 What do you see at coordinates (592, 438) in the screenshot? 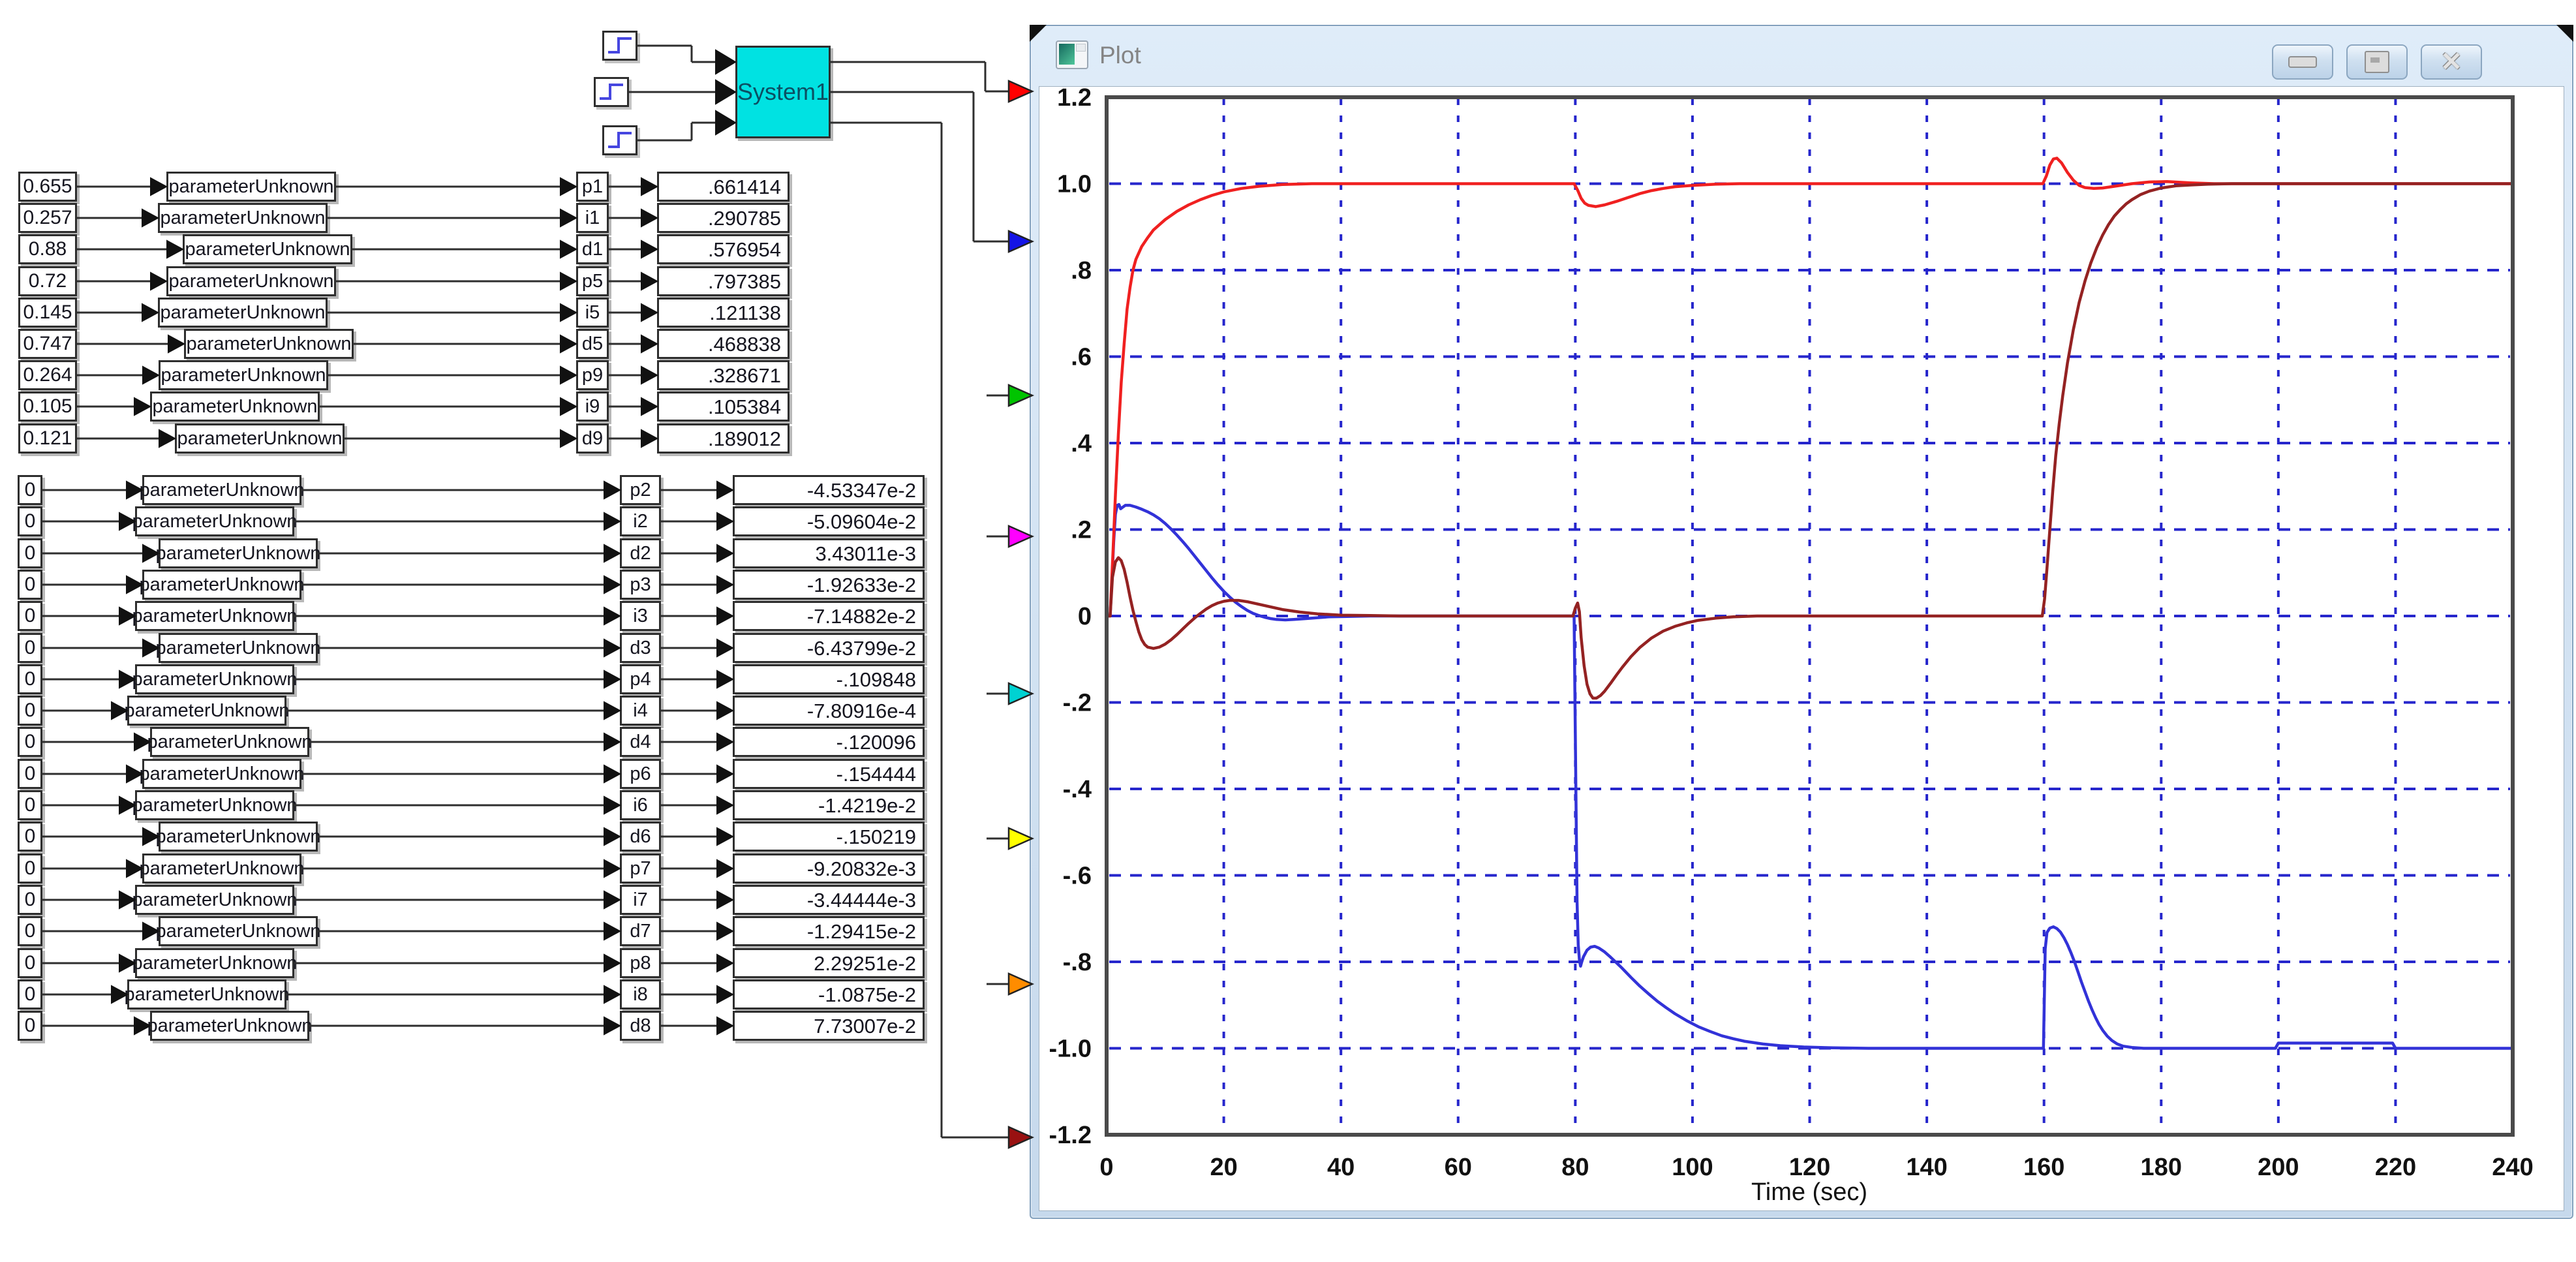
I see `group1-port-block-d9: d9` at bounding box center [592, 438].